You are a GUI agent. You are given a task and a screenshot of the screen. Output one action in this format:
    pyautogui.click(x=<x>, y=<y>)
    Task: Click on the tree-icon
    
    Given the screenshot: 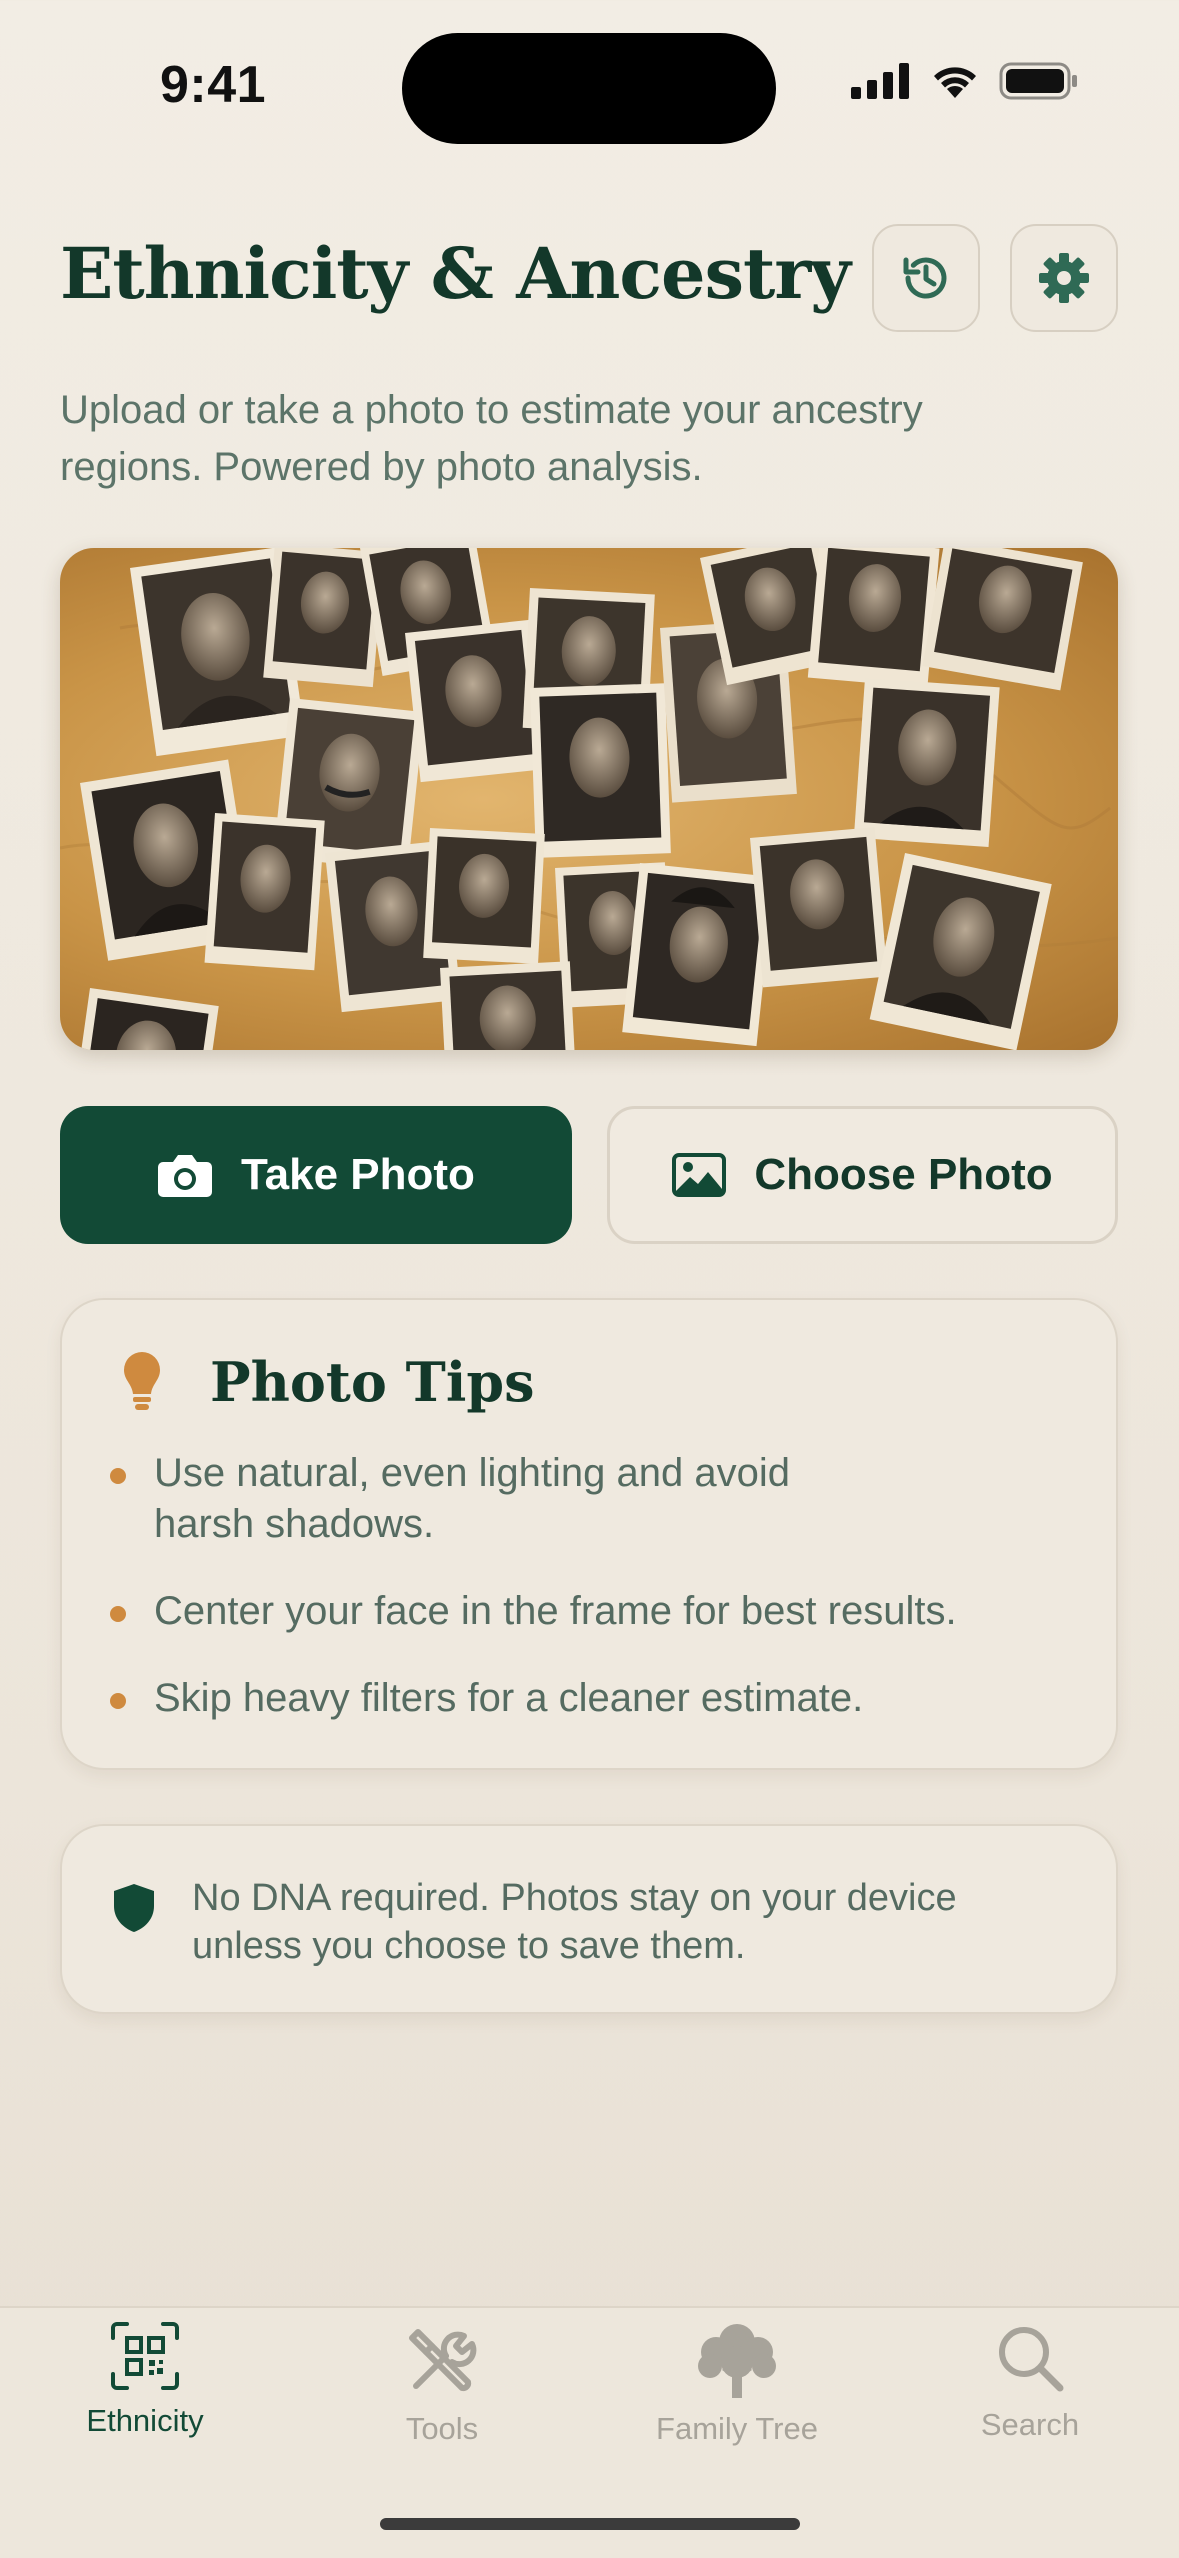 What is the action you would take?
    pyautogui.click(x=737, y=2361)
    